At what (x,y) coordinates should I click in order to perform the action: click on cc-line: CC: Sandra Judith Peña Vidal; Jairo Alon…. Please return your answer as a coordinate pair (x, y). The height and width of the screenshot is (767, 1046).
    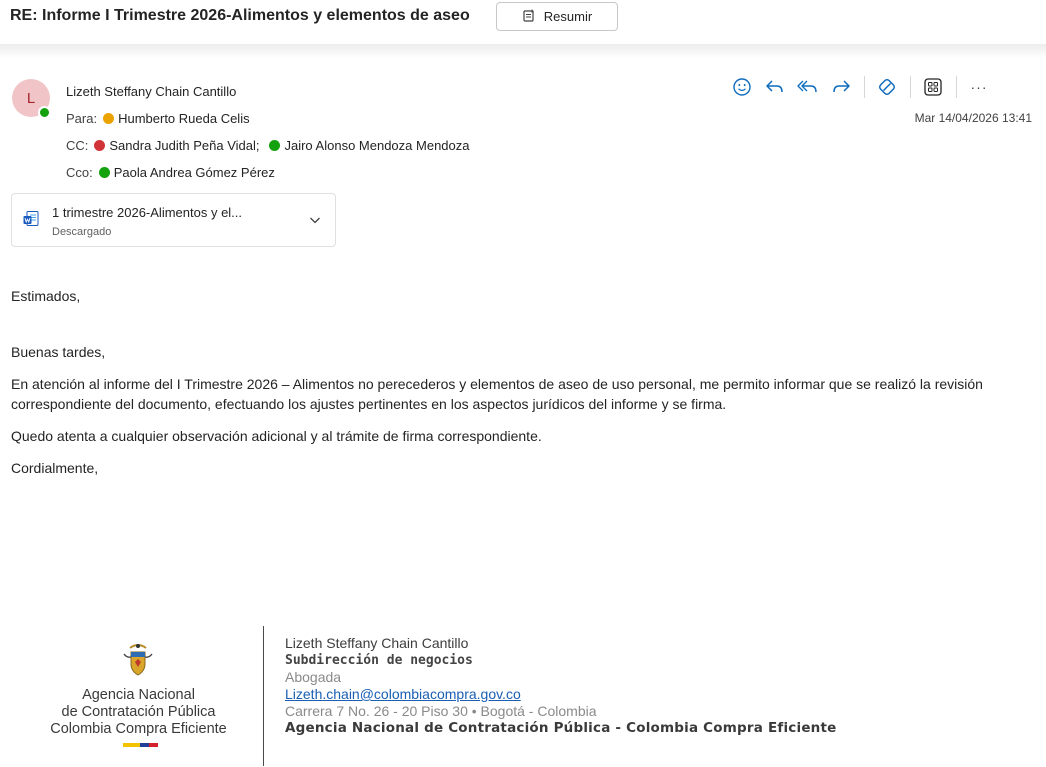
    Looking at the image, I should click on (268, 145).